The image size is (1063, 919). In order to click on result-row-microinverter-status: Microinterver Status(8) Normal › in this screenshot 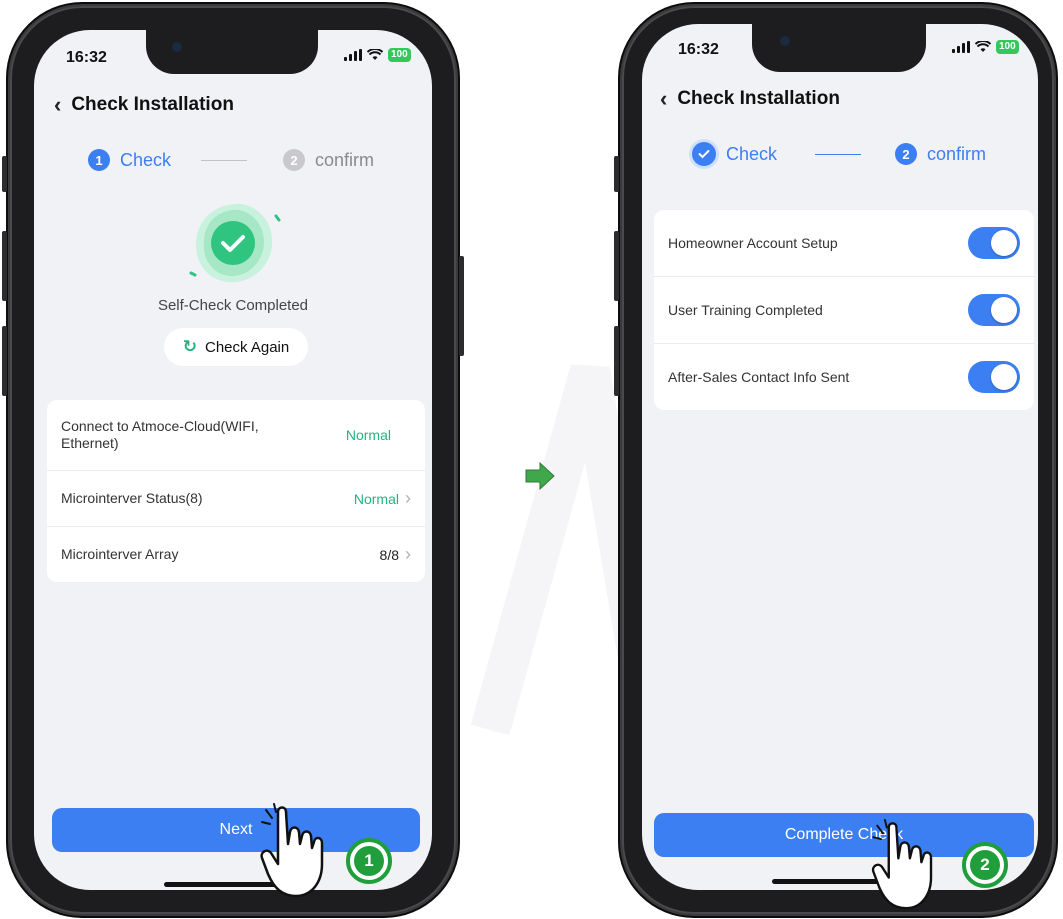, I will do `click(236, 499)`.